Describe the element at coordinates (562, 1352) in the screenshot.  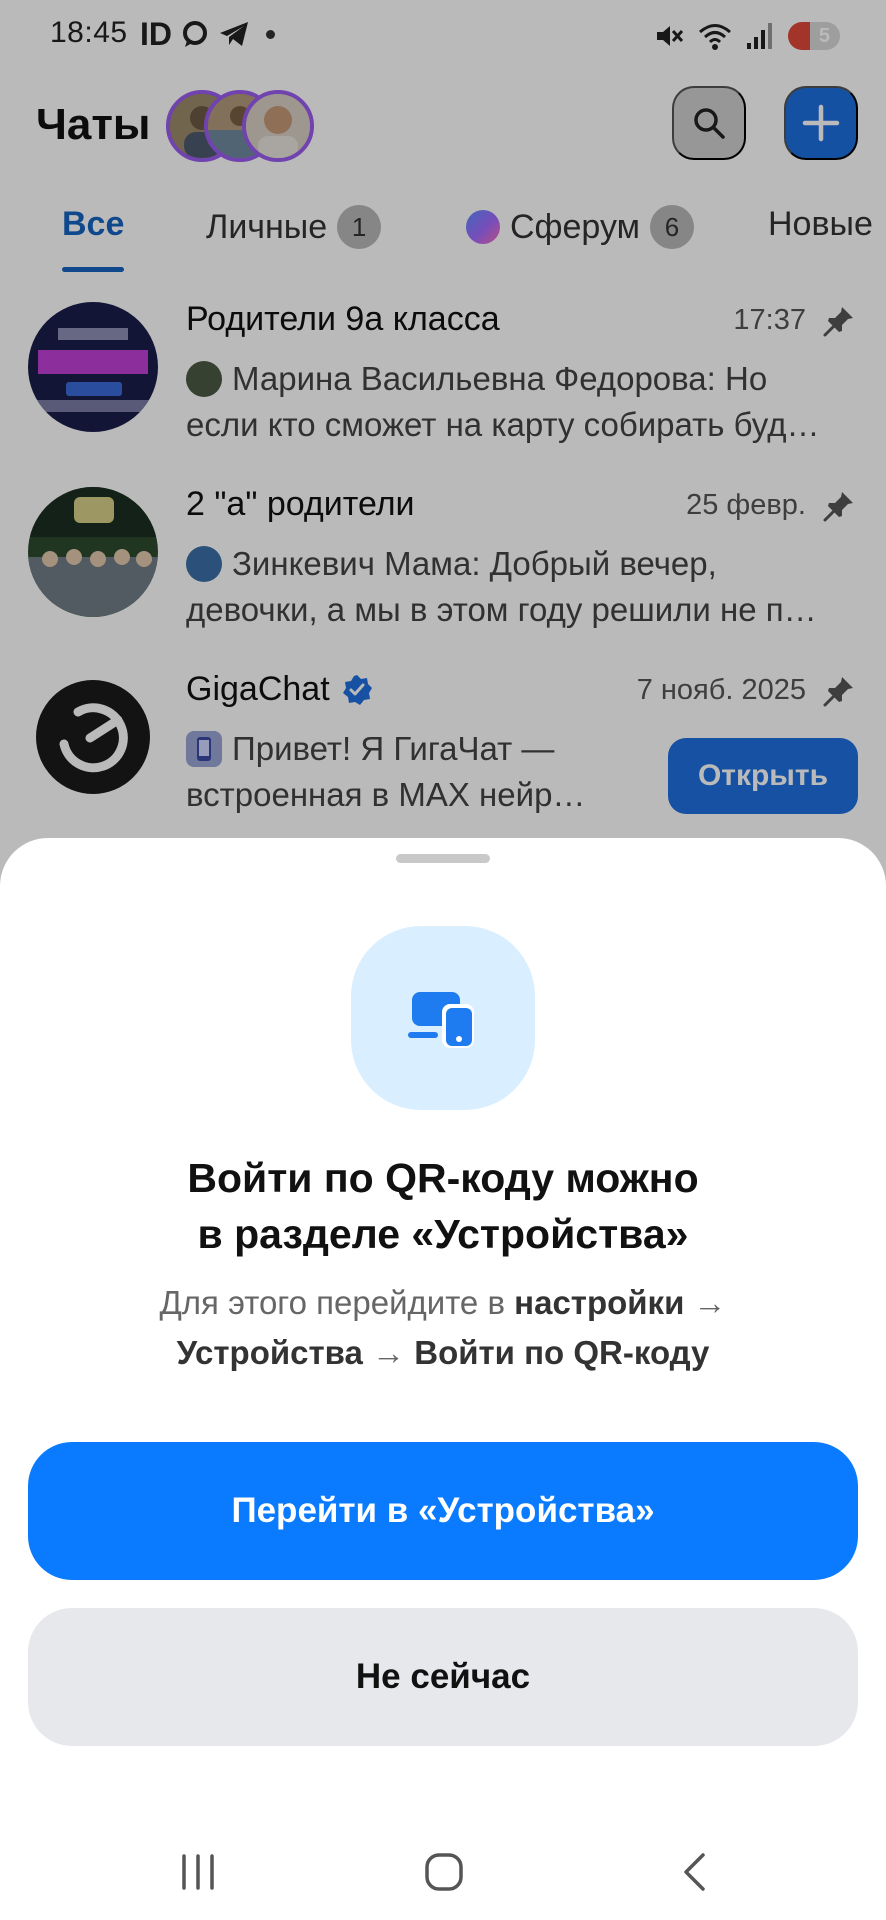
I see `desc-qr-link: Войти по QR-коду` at that location.